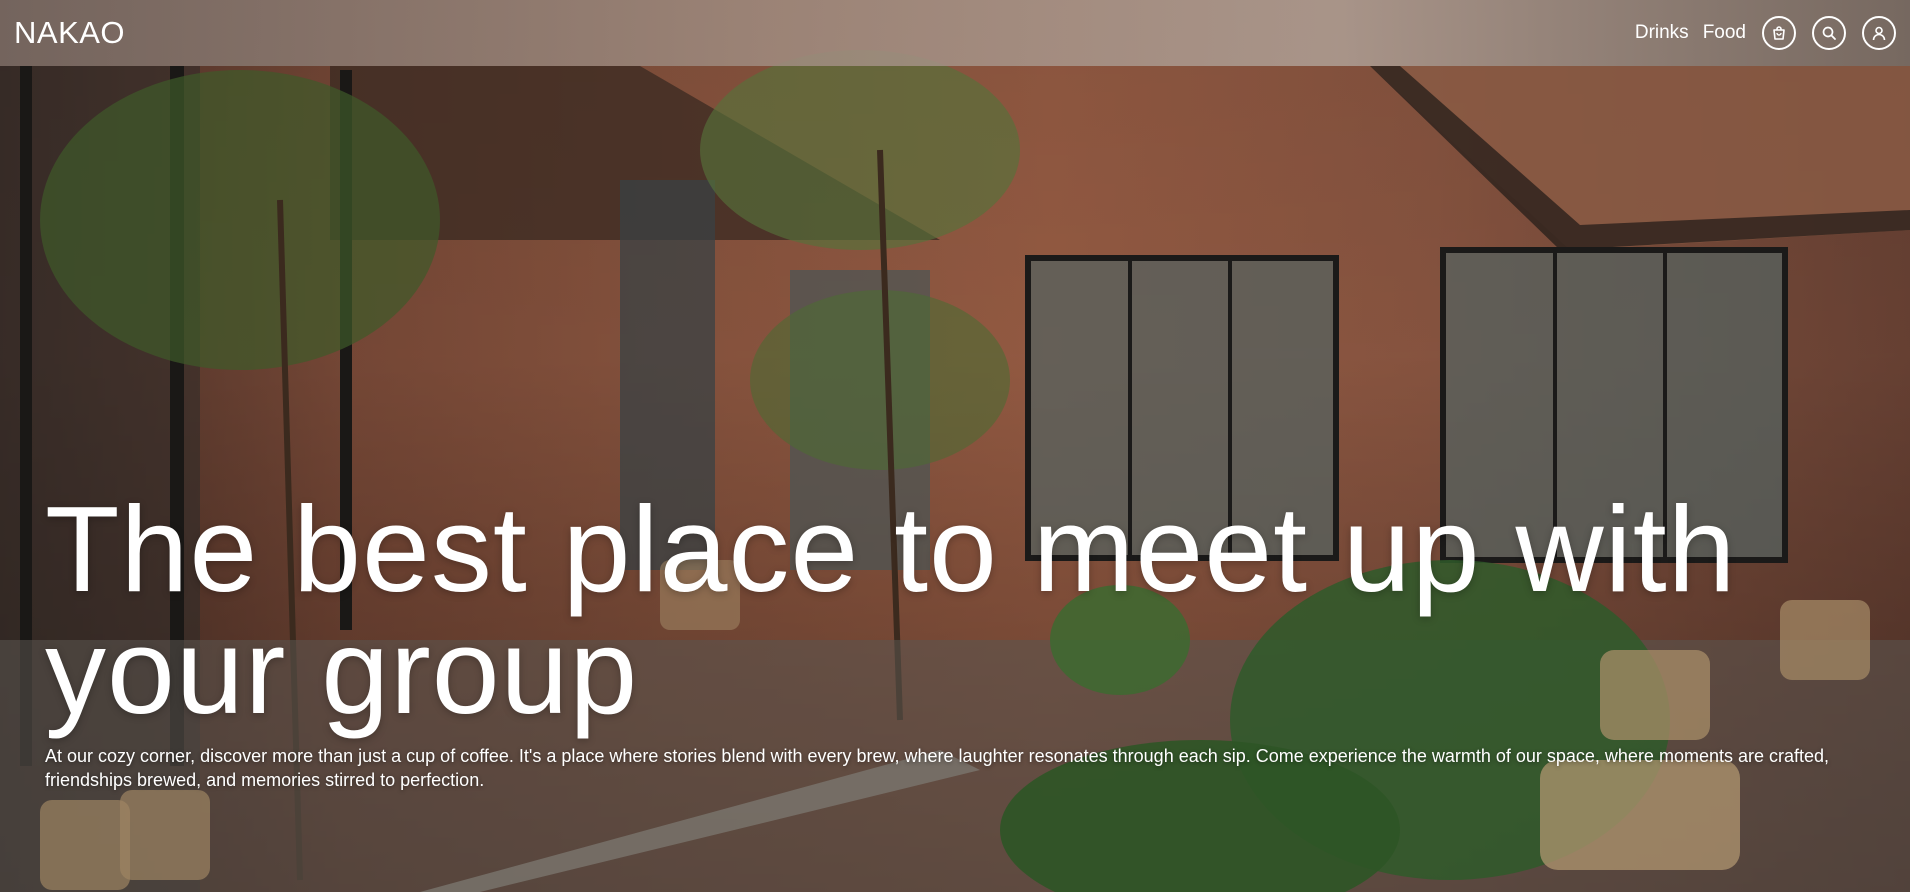  Describe the element at coordinates (1724, 33) in the screenshot. I see `nav-link-food: Food` at that location.